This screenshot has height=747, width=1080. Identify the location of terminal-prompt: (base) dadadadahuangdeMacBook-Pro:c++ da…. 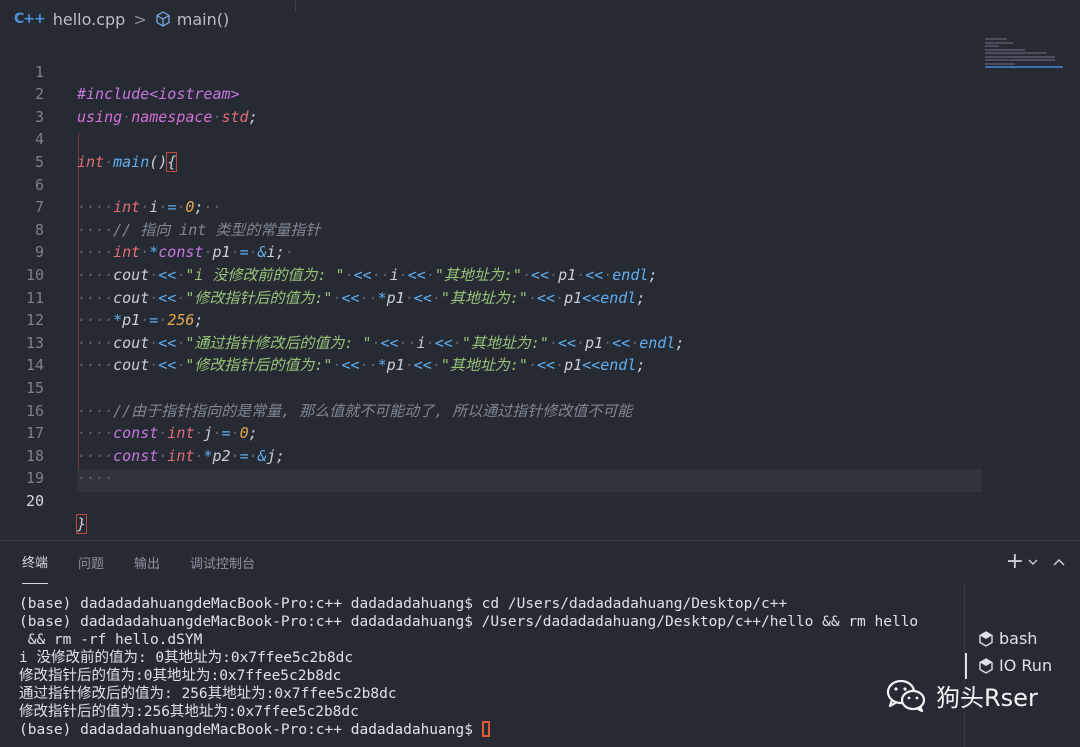
(250, 730).